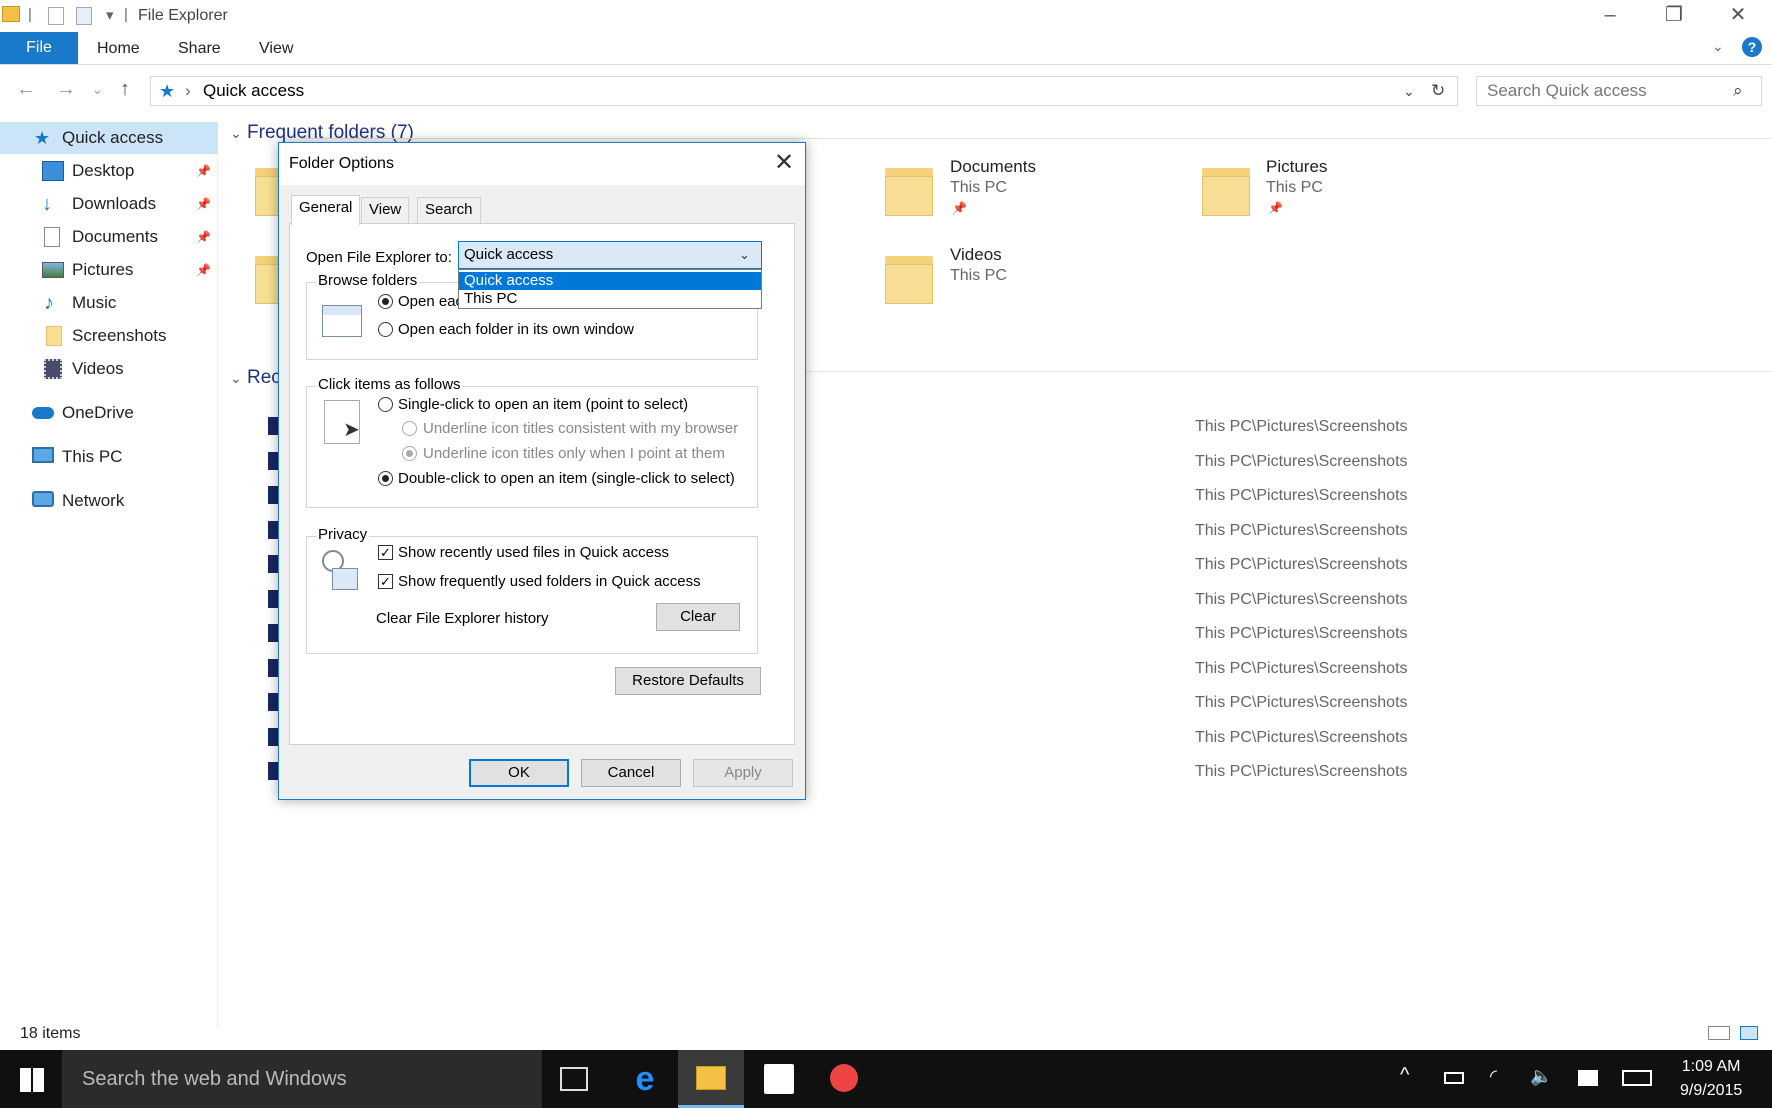 The width and height of the screenshot is (1772, 1108). What do you see at coordinates (743, 773) in the screenshot?
I see `apply-button: Apply` at bounding box center [743, 773].